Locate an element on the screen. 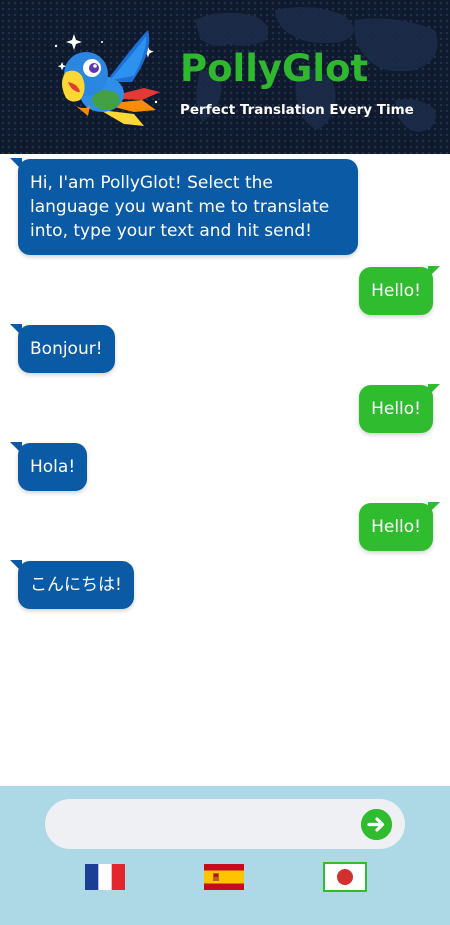 The width and height of the screenshot is (450, 925). send-button is located at coordinates (376, 824).